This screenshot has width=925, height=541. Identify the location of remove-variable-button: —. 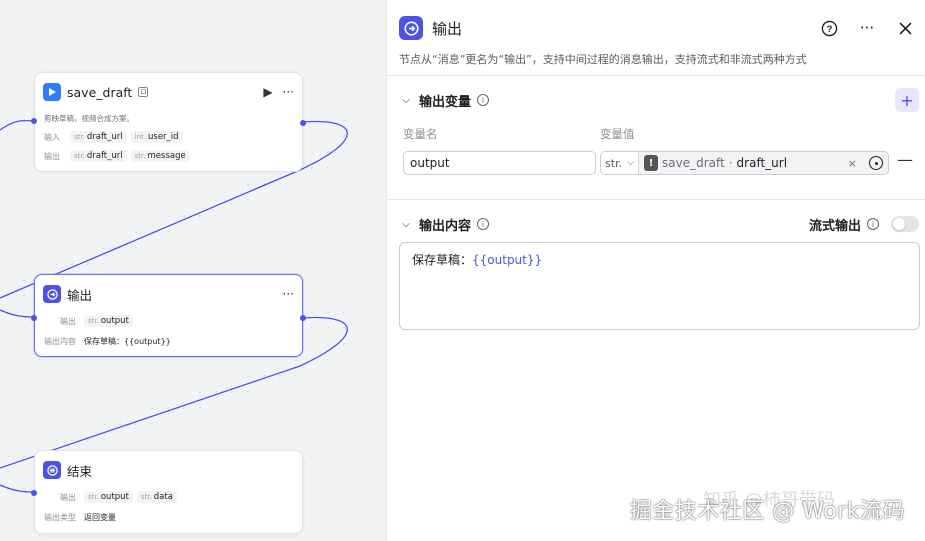
(905, 159).